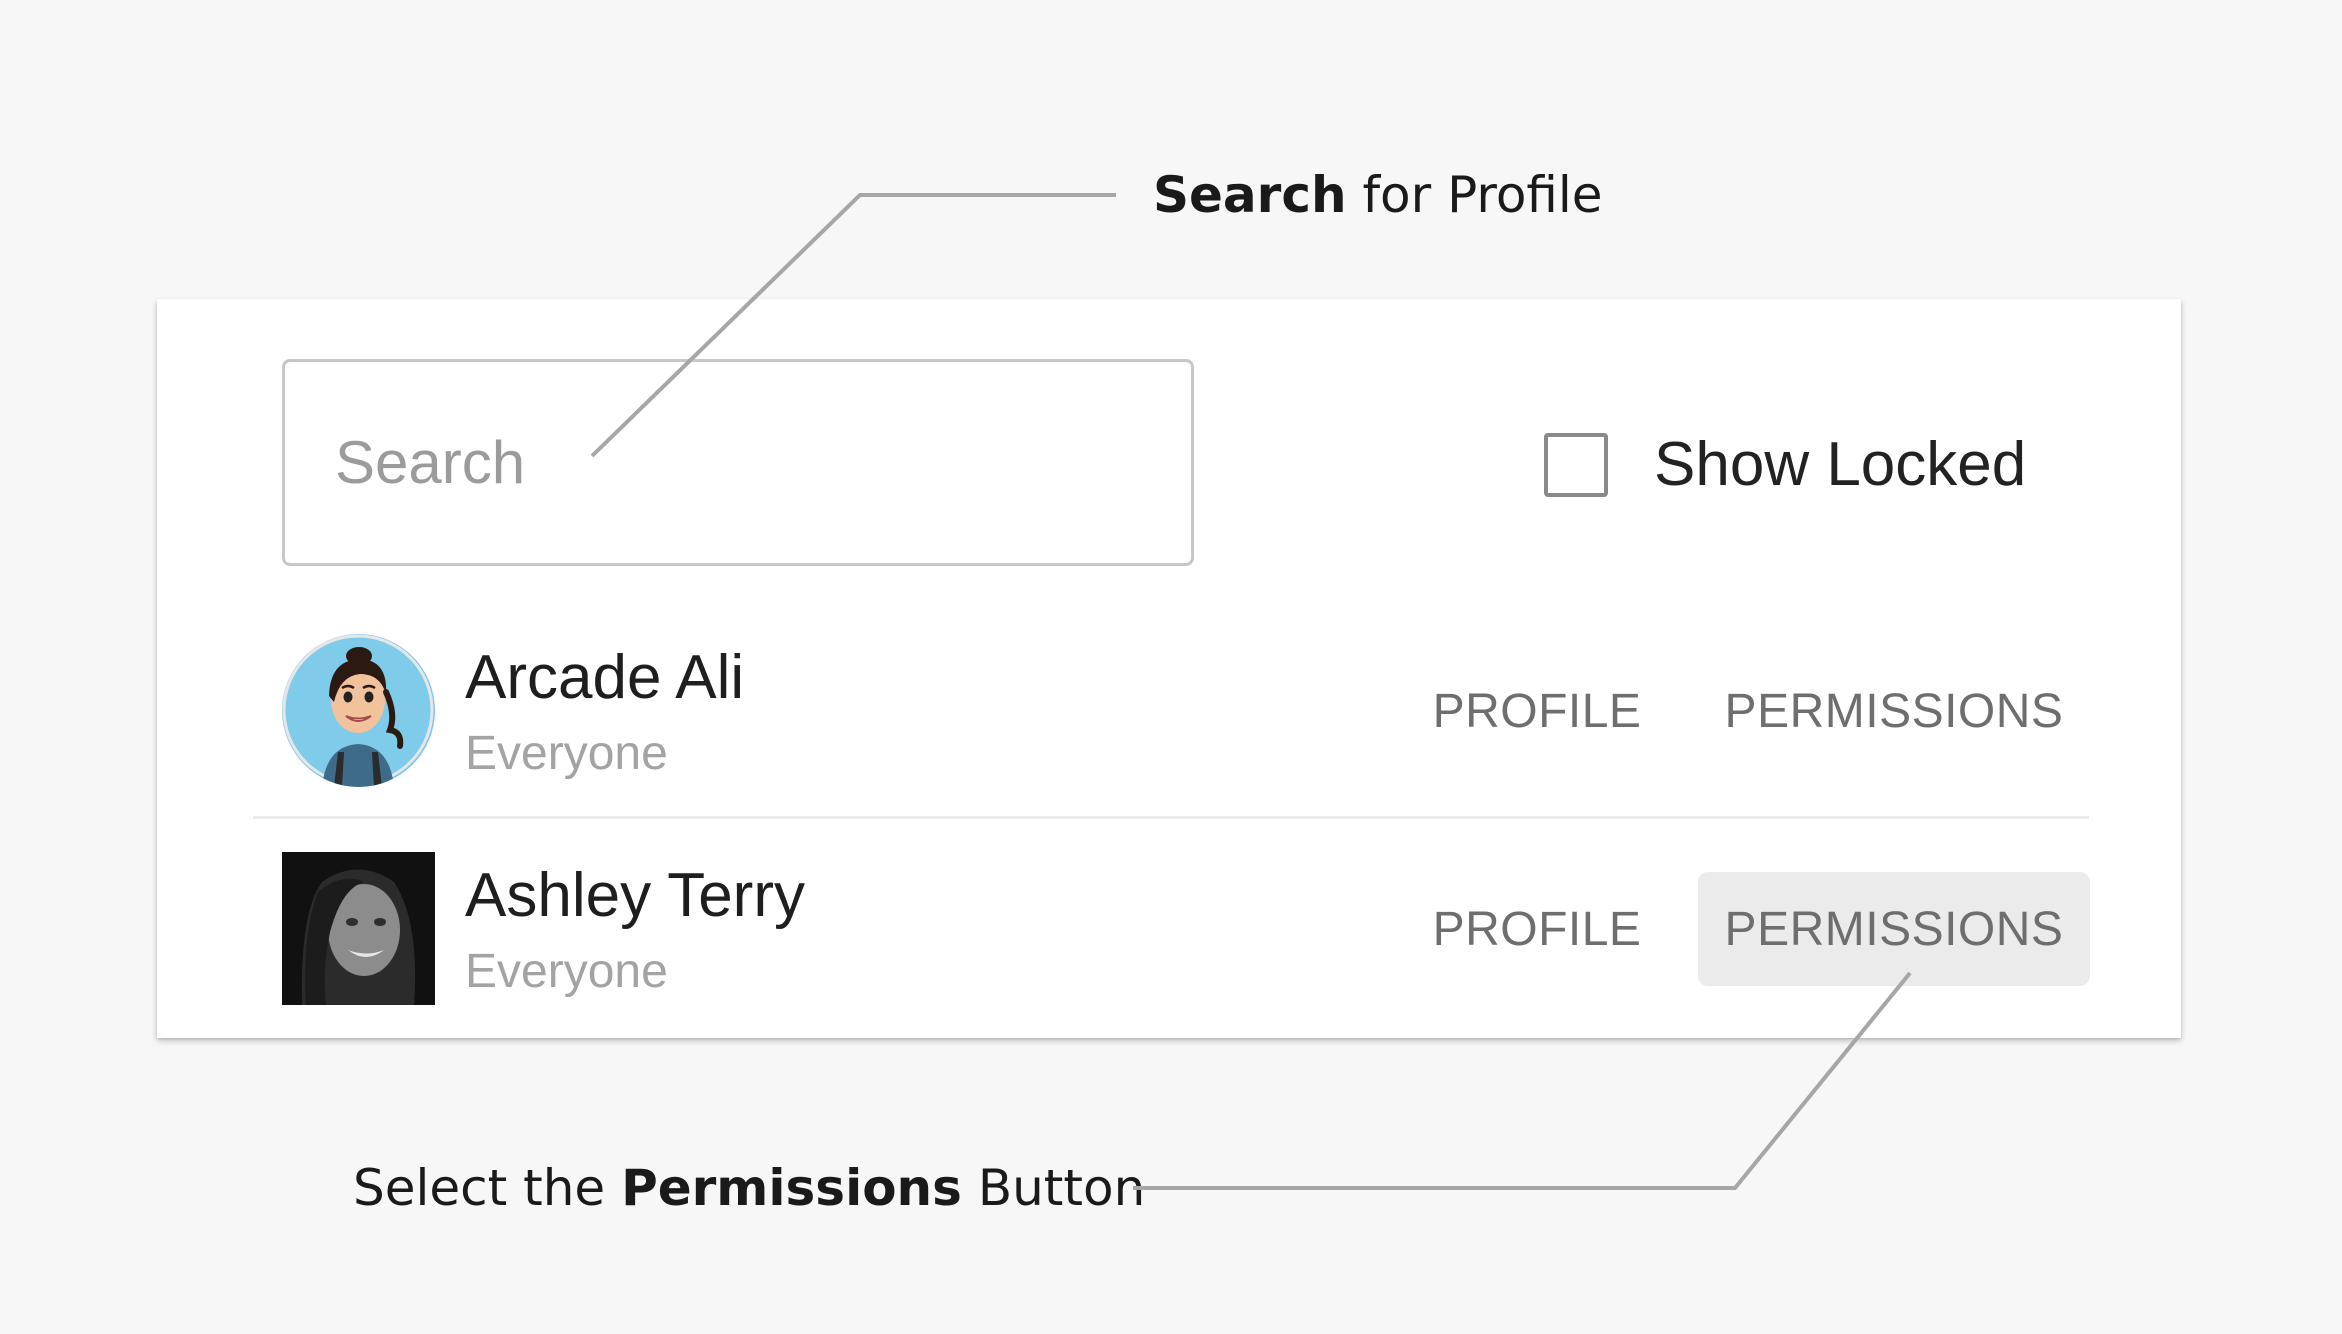 The height and width of the screenshot is (1334, 2342). Describe the element at coordinates (1053, 1188) in the screenshot. I see `permissions-callout-post: Button` at that location.